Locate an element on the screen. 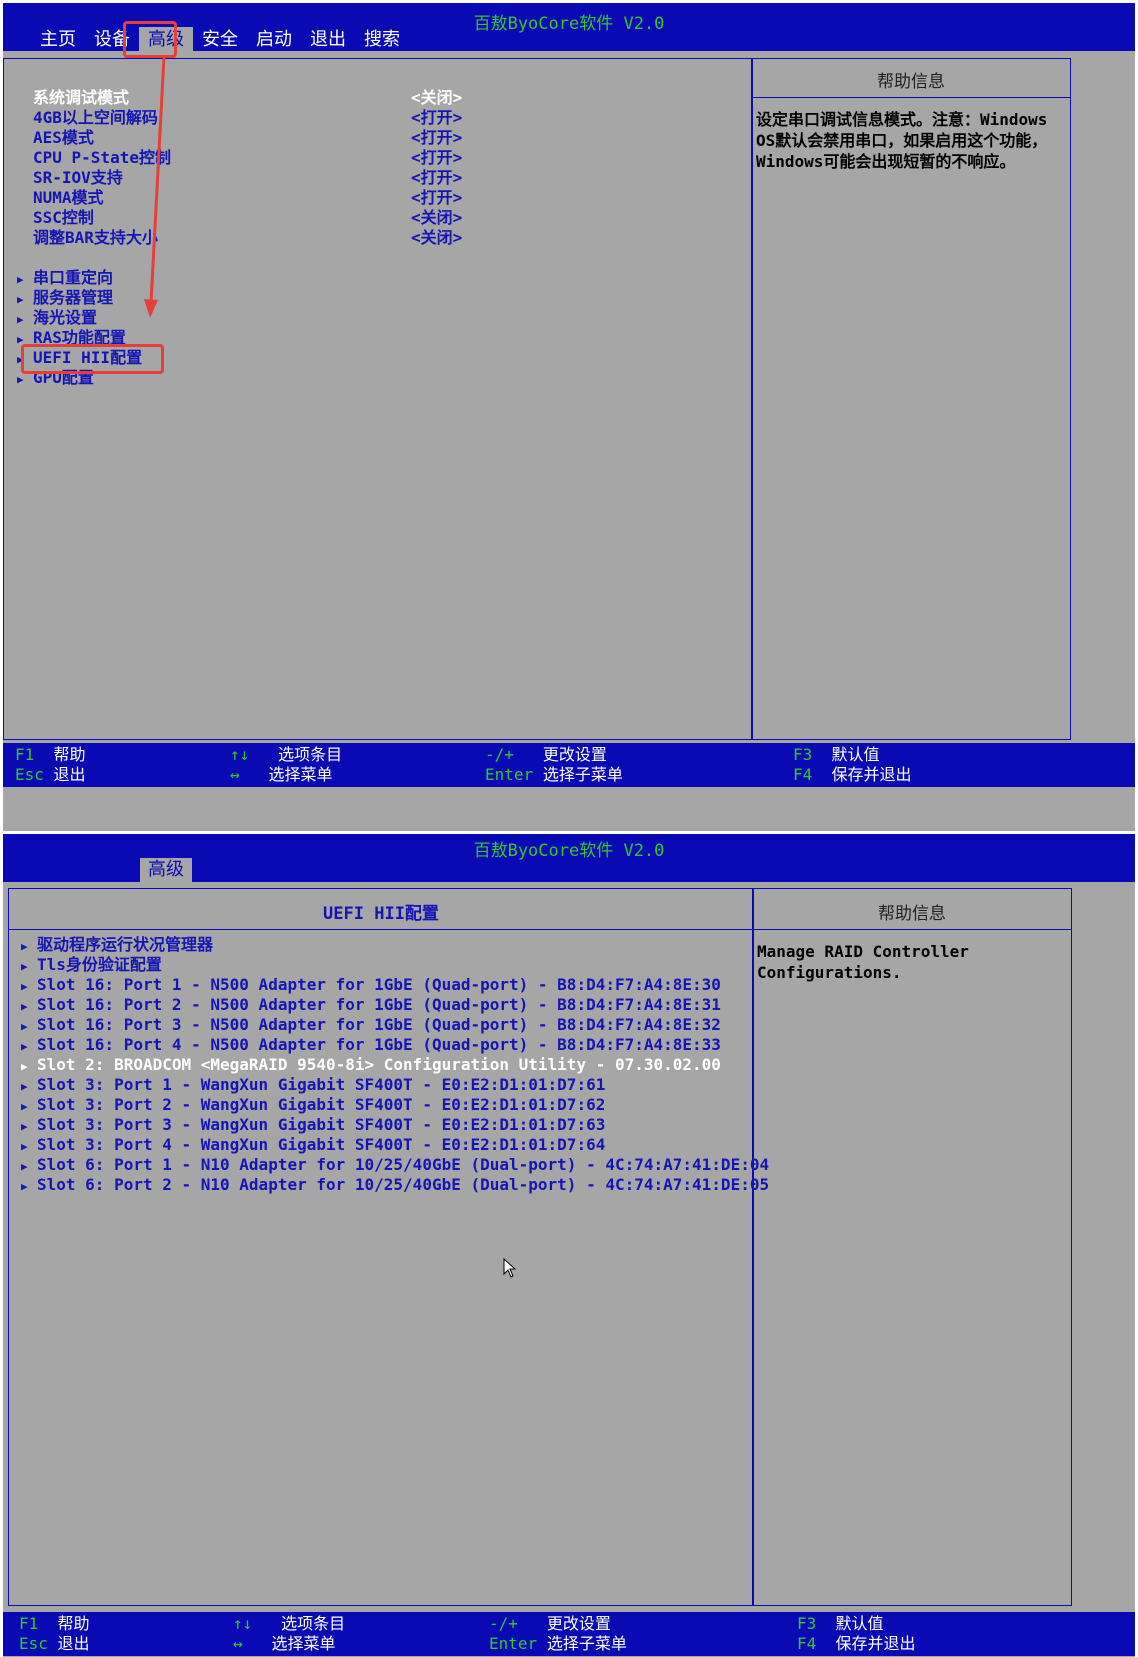 The width and height of the screenshot is (1138, 1657). setting-label: 4GB以上空间解码 is located at coordinates (95, 117).